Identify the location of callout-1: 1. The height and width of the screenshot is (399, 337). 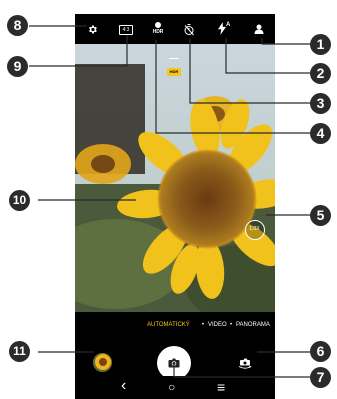
(320, 44).